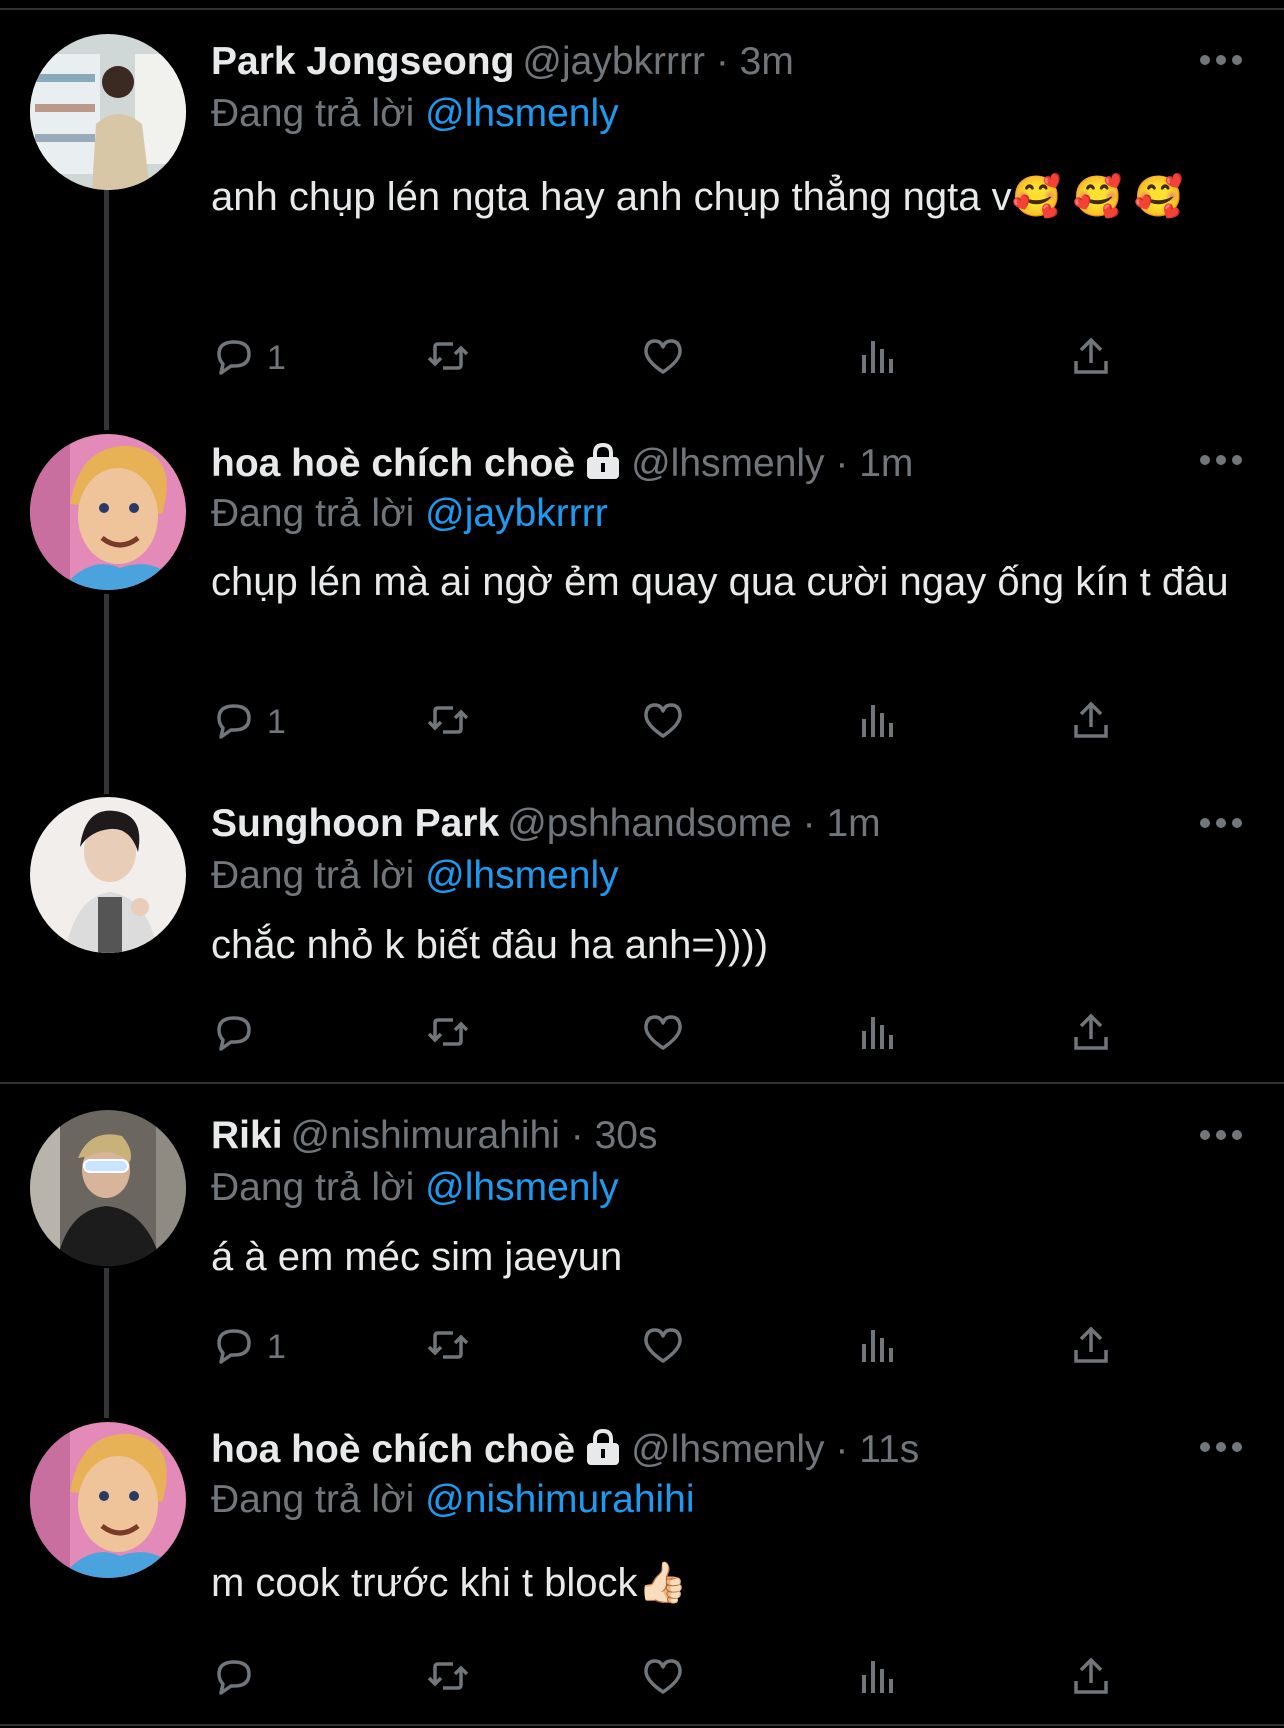  I want to click on views-icon, so click(877, 1678).